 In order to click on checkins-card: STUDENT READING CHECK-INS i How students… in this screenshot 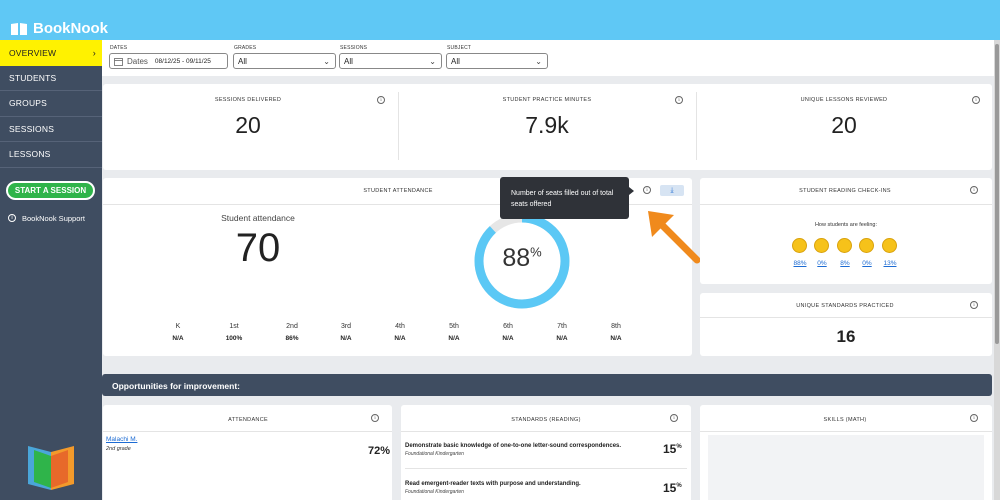, I will do `click(846, 231)`.